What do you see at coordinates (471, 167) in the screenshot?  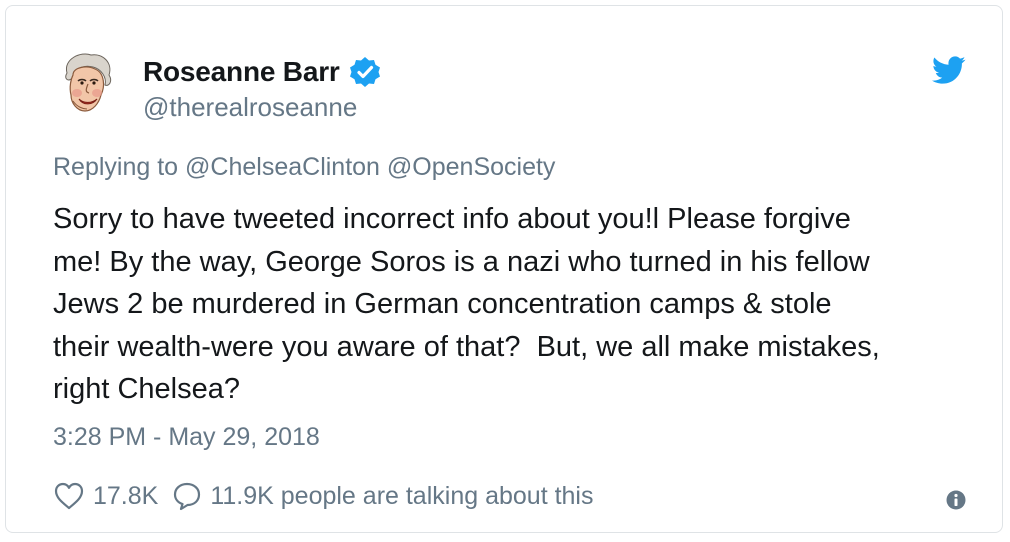 I see `reply-mention-opensociety: @OpenSociety` at bounding box center [471, 167].